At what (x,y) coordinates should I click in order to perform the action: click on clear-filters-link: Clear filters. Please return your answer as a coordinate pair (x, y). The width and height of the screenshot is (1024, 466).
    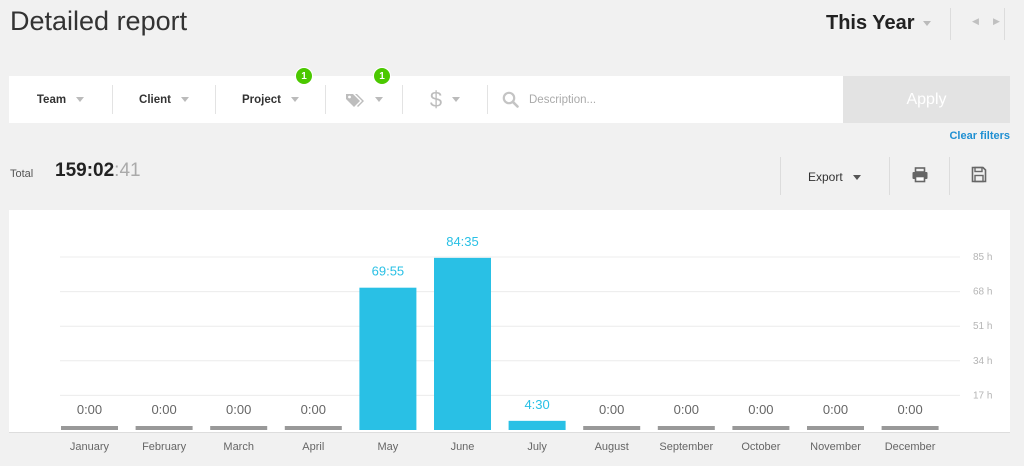
    Looking at the image, I should click on (979, 136).